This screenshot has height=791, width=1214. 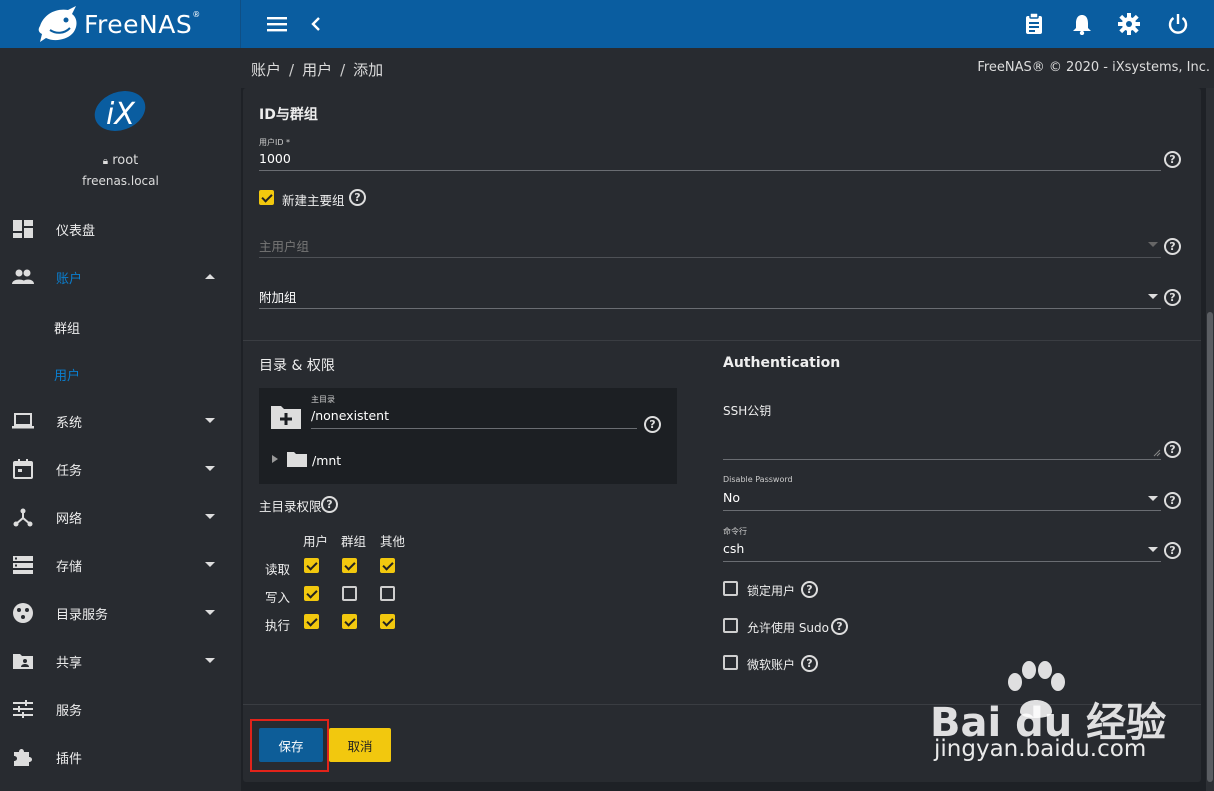 I want to click on folder-icon, so click(x=297, y=459).